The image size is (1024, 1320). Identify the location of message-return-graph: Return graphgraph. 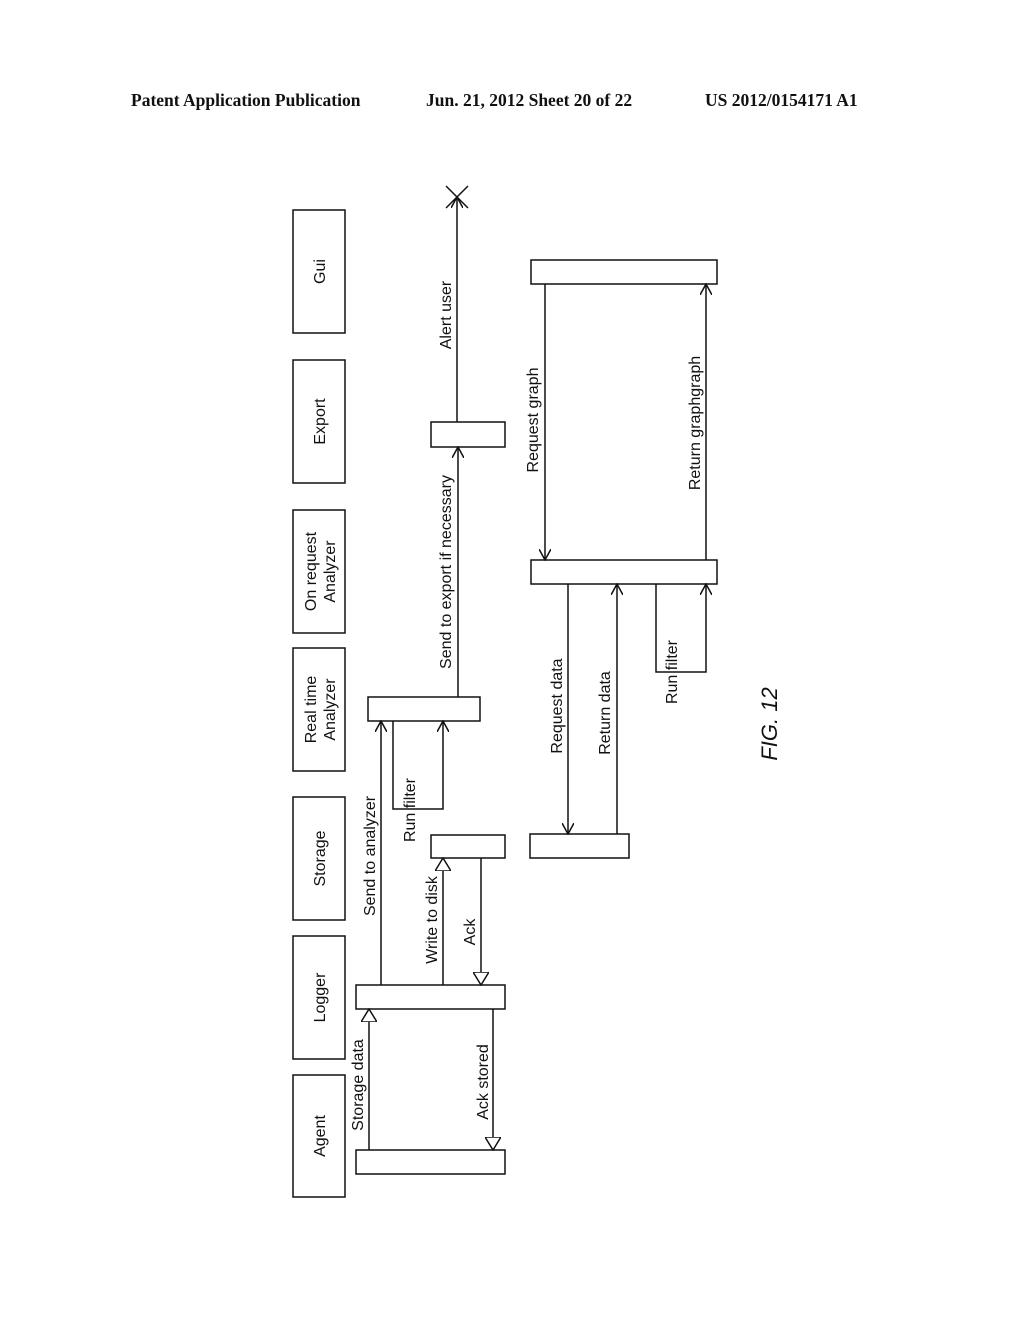
(696, 422).